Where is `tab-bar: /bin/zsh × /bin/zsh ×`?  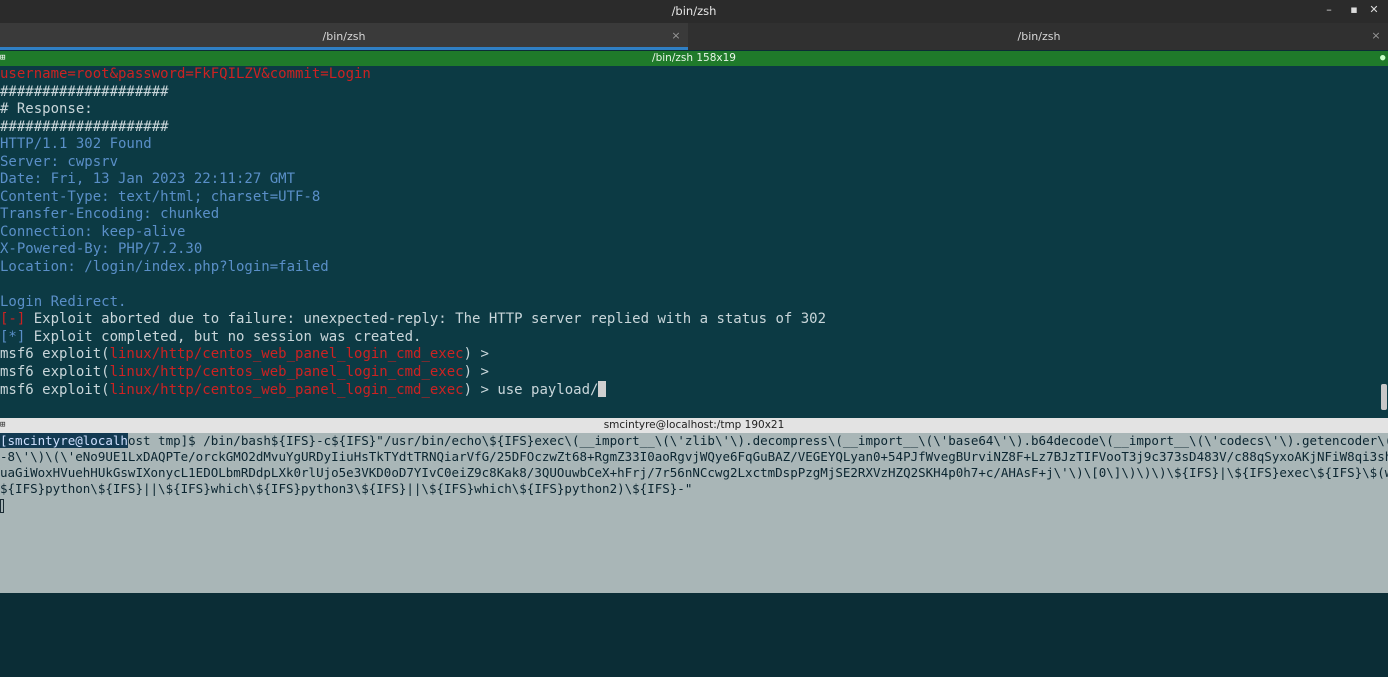 tab-bar: /bin/zsh × /bin/zsh × is located at coordinates (694, 36).